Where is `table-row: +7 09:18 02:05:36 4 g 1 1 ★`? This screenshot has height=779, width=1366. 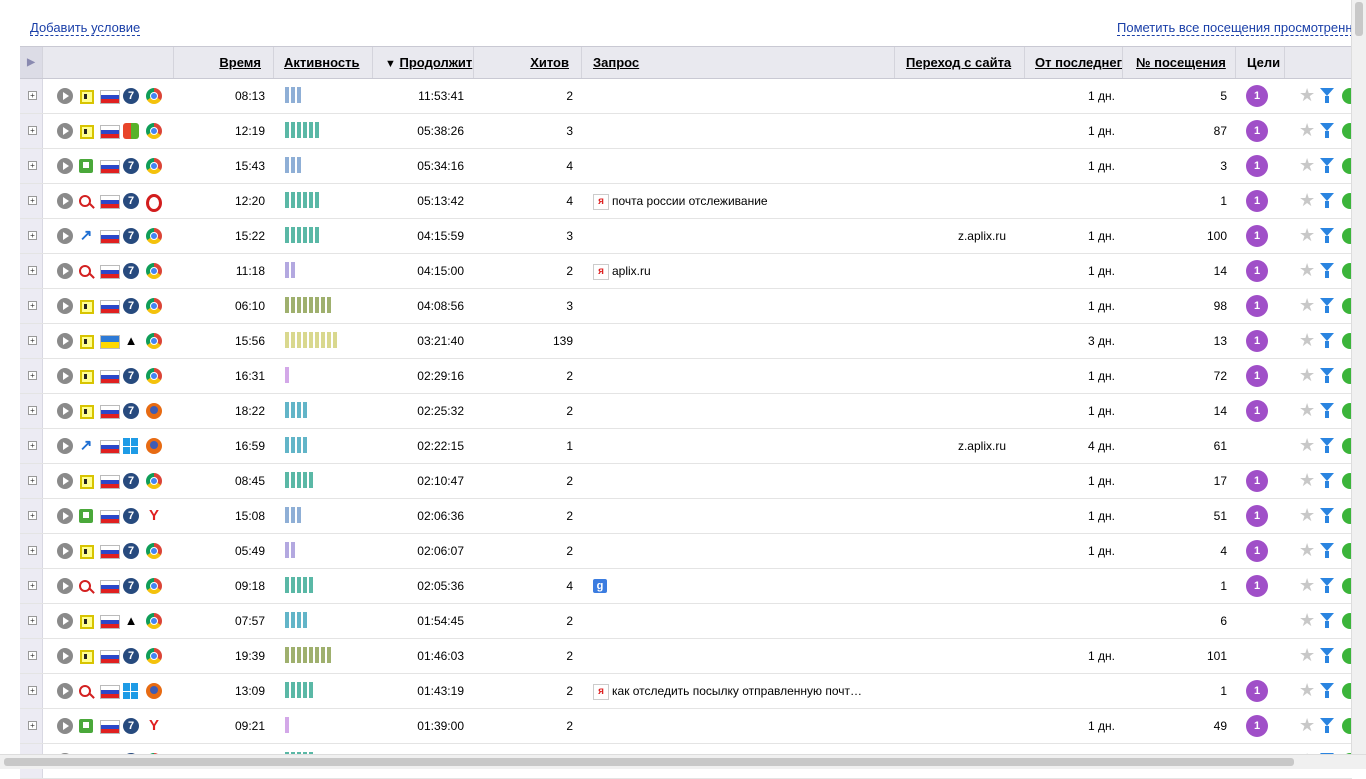 table-row: +7 09:18 02:05:36 4 g 1 1 ★ is located at coordinates (689, 586).